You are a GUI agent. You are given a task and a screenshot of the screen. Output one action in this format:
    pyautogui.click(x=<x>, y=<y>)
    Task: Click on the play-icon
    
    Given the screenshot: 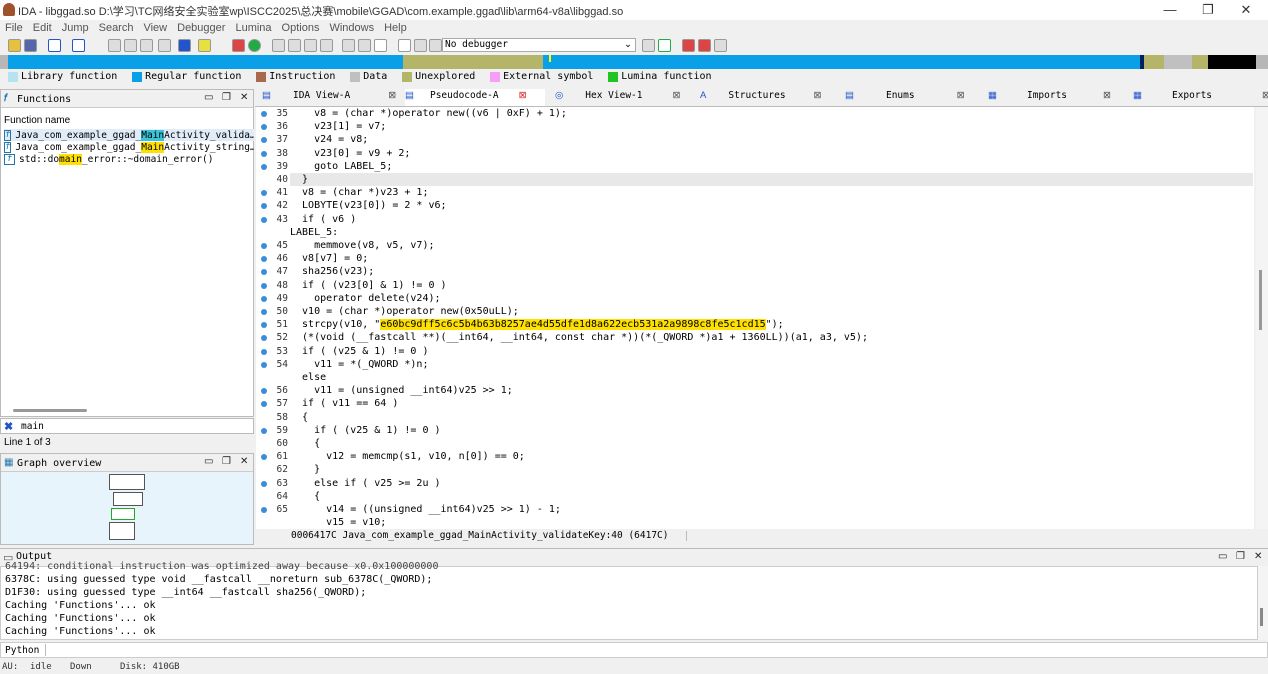 What is the action you would take?
    pyautogui.click(x=404, y=45)
    